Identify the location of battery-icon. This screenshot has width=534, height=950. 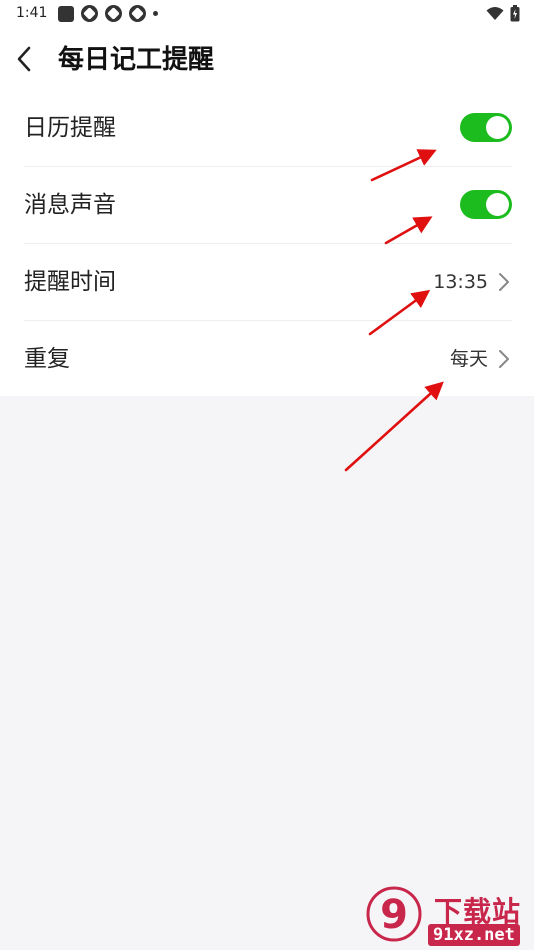
(515, 13).